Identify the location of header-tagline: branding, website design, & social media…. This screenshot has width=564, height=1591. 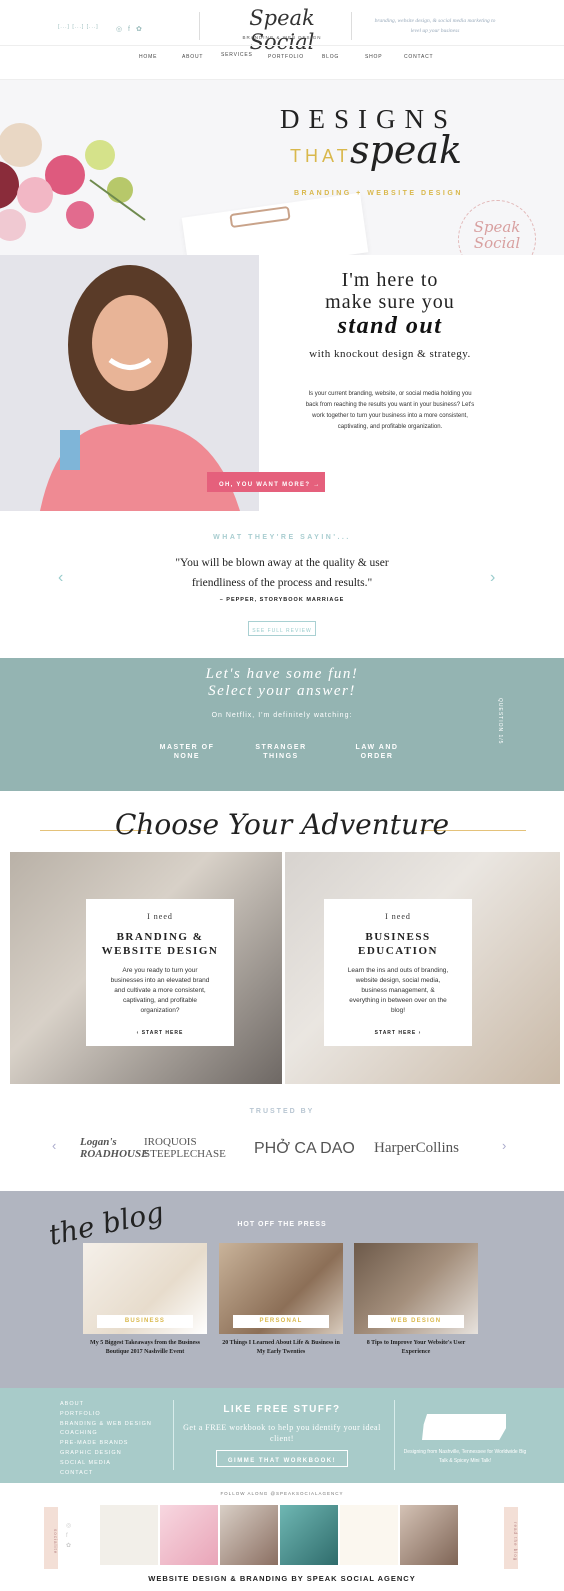
(435, 26).